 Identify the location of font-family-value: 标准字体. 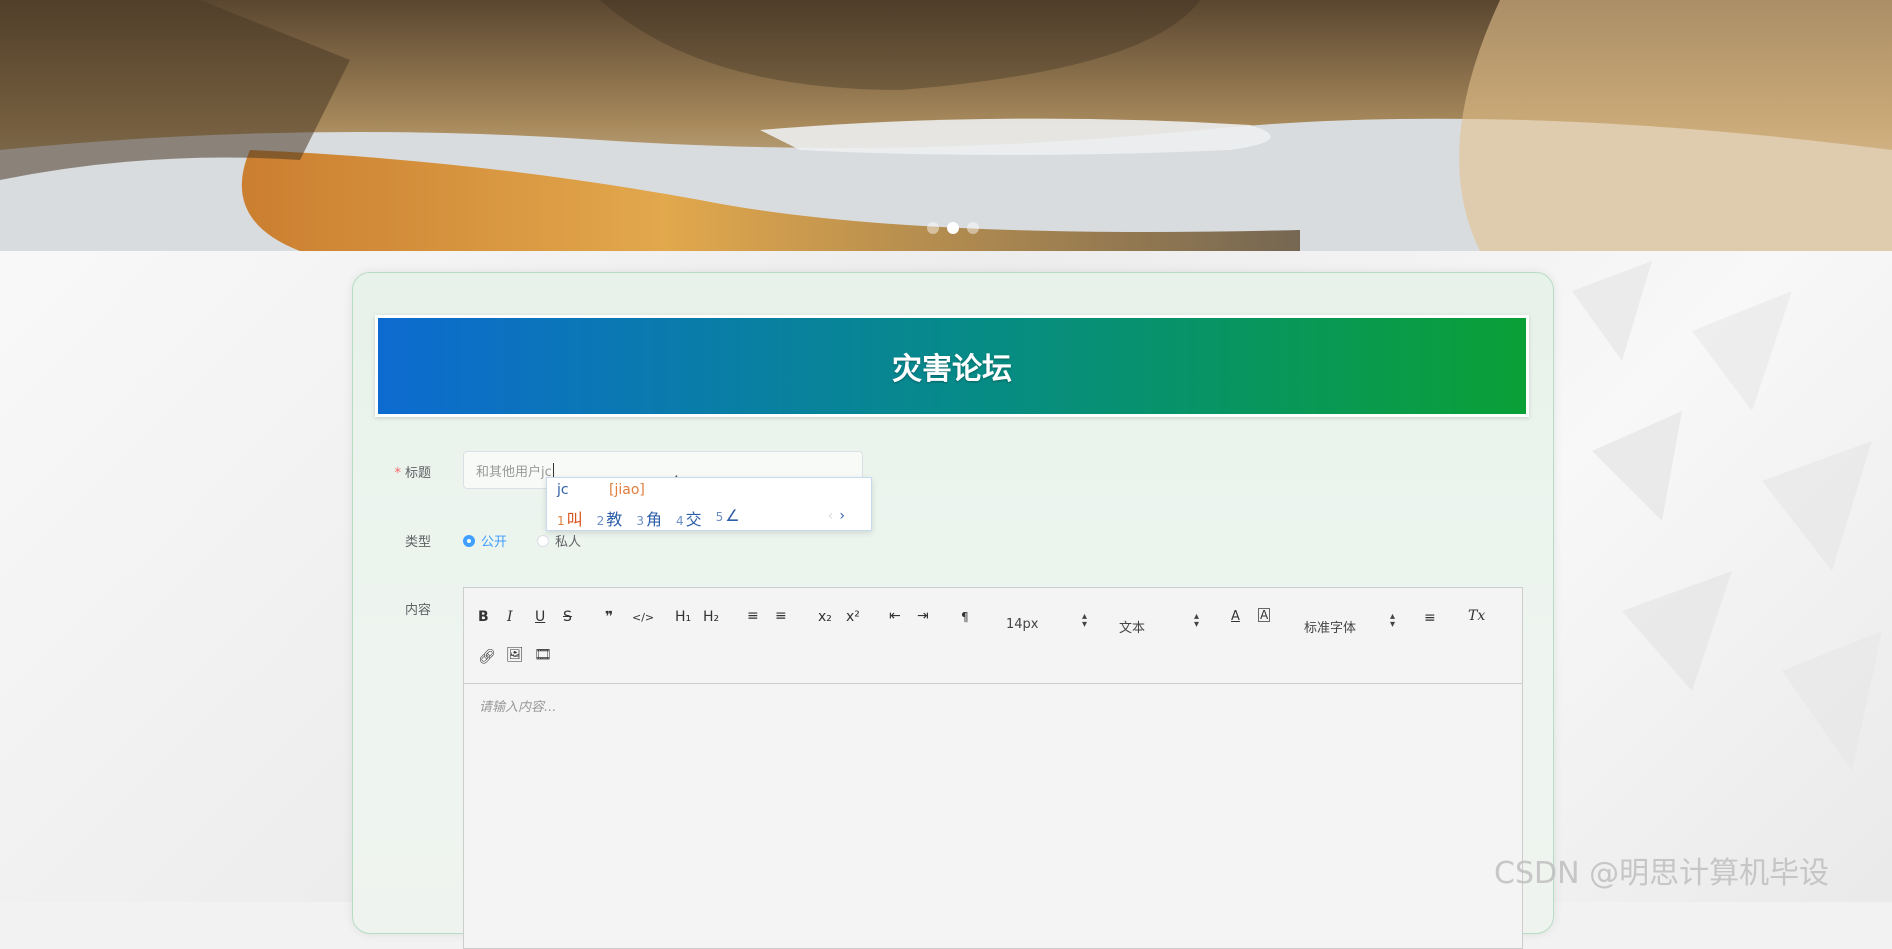
(1330, 628).